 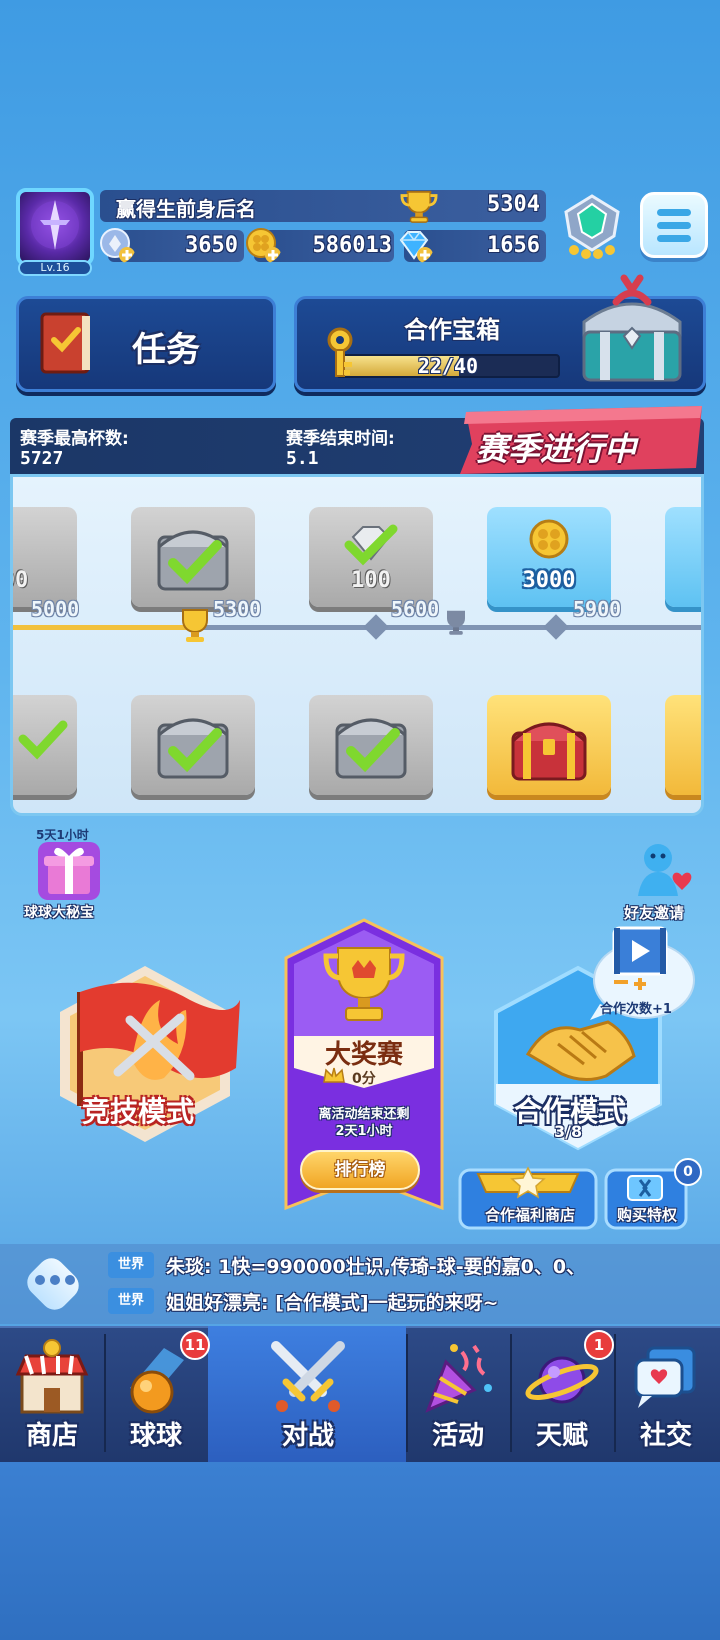 I want to click on milestone-label: 5300, so click(x=237, y=609).